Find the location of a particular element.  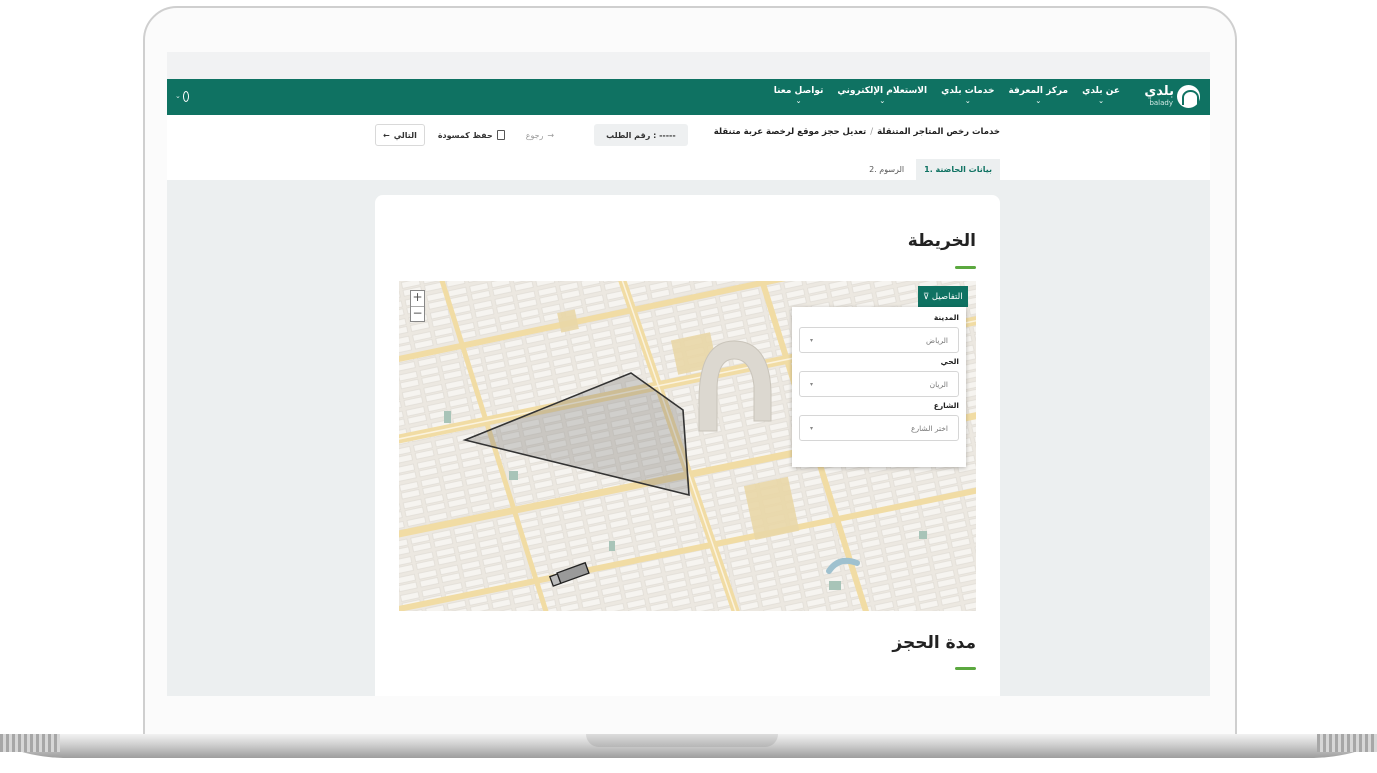

nav-item-label: عن بلدي is located at coordinates (1101, 91).